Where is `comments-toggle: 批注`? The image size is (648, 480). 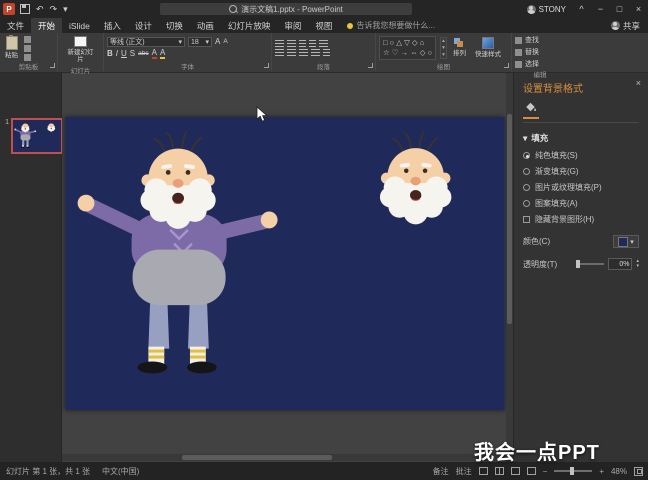
comments-toggle: 批注 is located at coordinates (464, 471).